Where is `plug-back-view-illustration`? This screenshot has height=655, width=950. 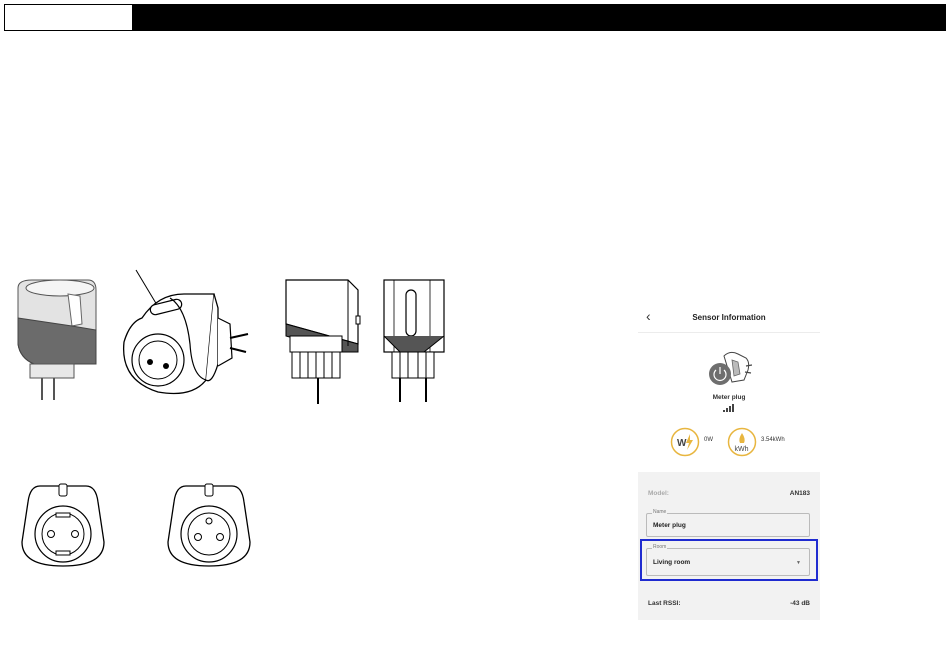
plug-back-view-illustration is located at coordinates (414, 340).